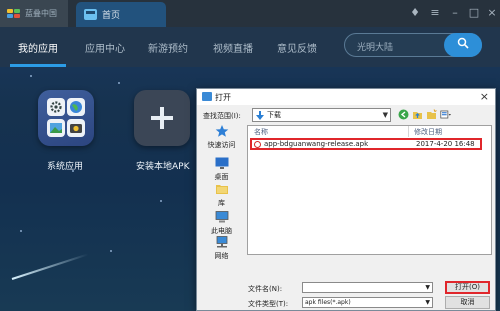  I want to click on gear-icon, so click(56, 107).